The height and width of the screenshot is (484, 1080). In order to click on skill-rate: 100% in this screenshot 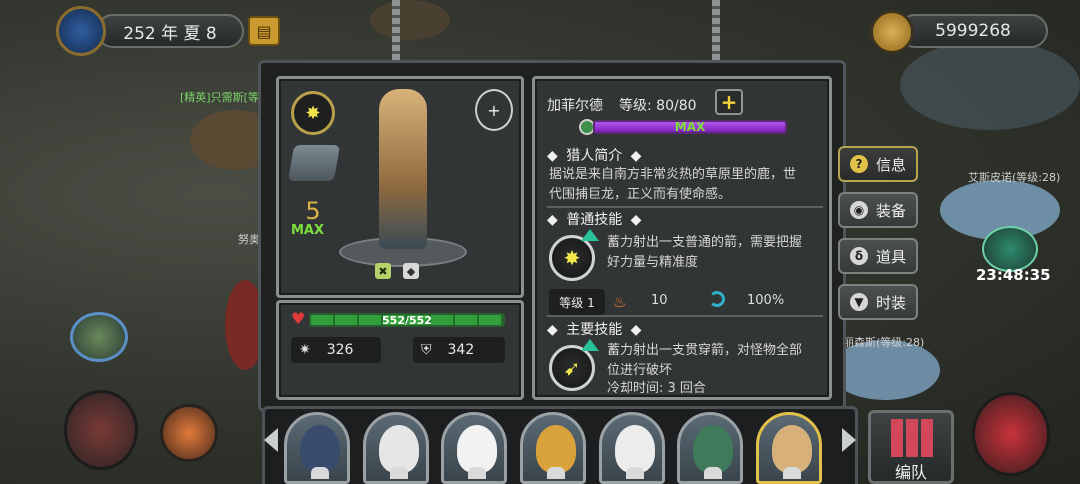, I will do `click(766, 300)`.